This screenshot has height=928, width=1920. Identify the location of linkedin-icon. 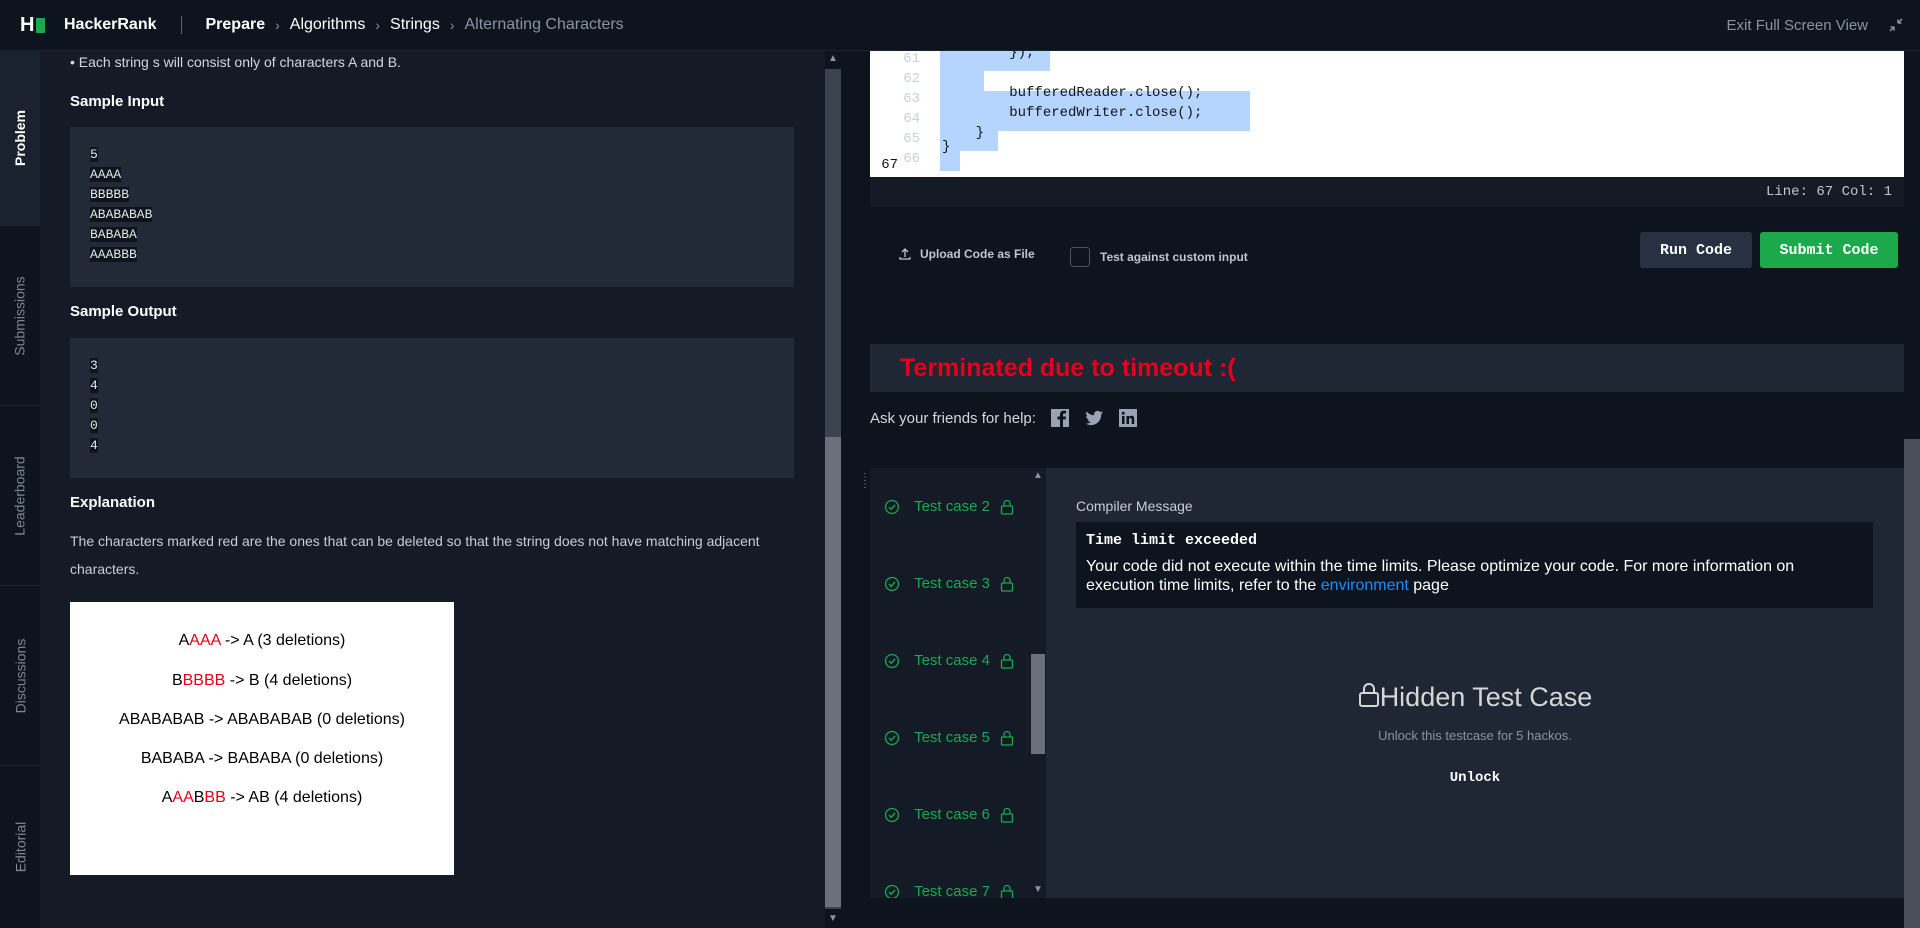
(1128, 418).